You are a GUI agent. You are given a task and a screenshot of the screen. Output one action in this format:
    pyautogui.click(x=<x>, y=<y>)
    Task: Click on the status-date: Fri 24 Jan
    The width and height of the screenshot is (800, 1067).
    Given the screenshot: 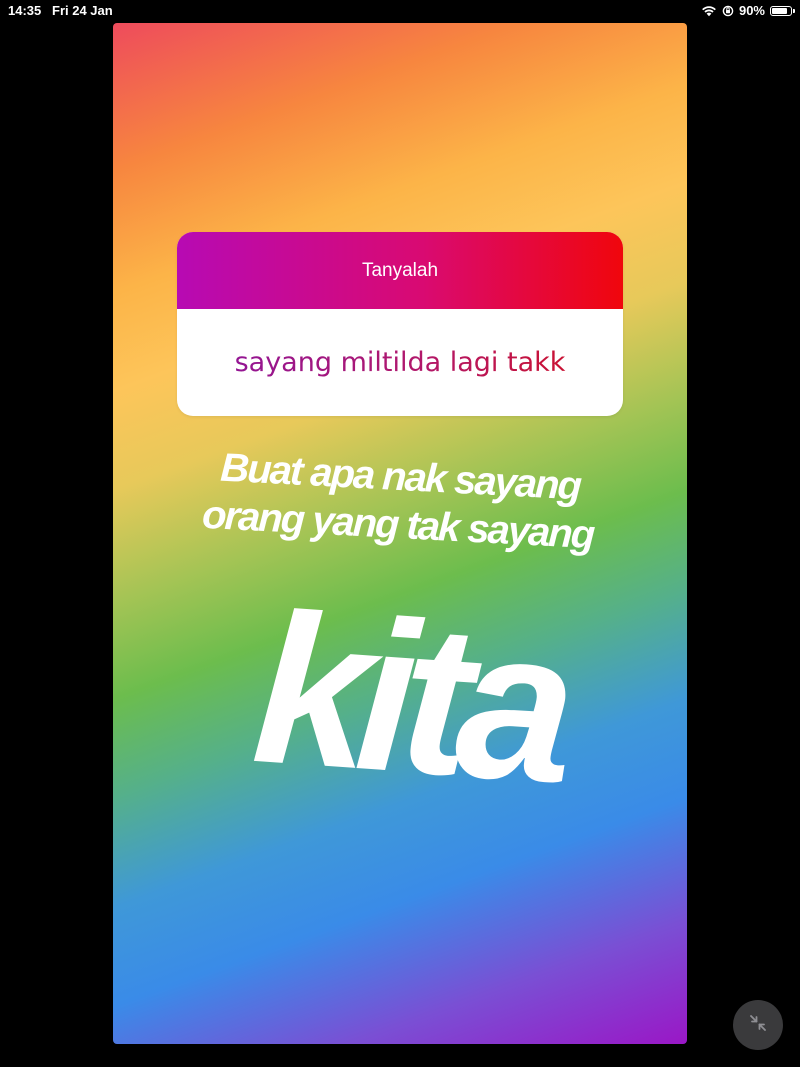 What is the action you would take?
    pyautogui.click(x=82, y=10)
    